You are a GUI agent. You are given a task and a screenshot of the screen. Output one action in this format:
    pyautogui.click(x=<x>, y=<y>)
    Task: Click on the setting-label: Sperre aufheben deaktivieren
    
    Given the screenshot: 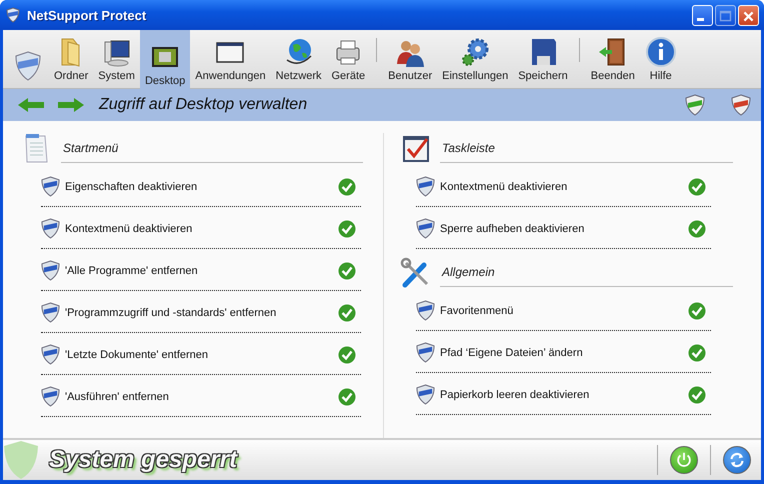 What is the action you would take?
    pyautogui.click(x=513, y=228)
    